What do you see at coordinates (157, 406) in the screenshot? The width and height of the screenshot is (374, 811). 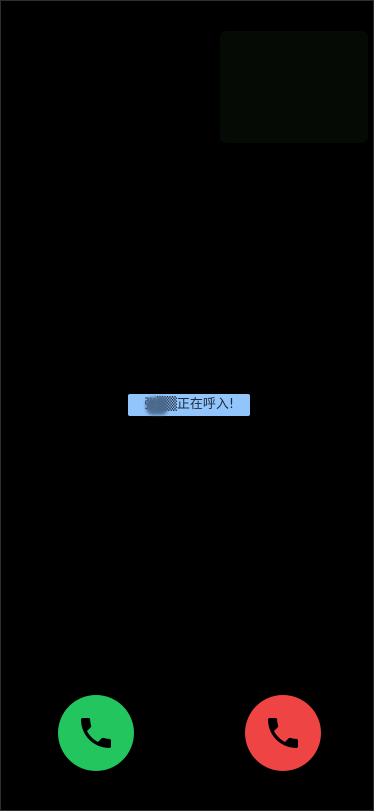 I see `redaction-mark` at bounding box center [157, 406].